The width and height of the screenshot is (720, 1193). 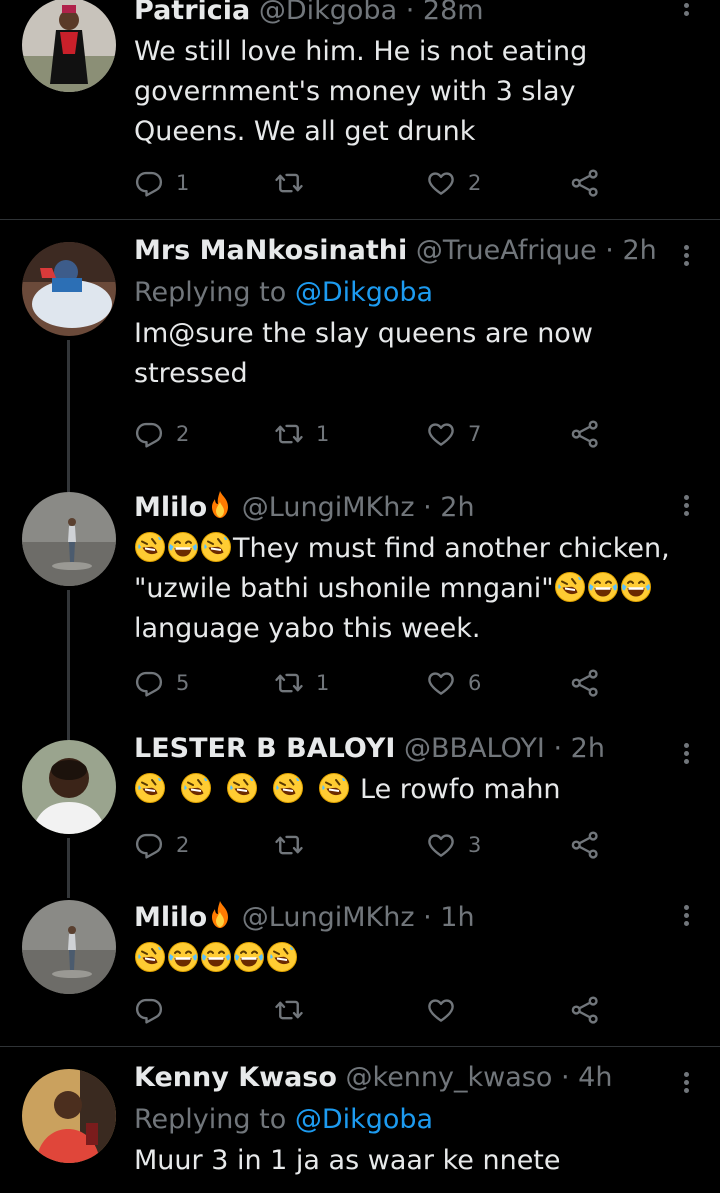 I want to click on author-name: LESTER B BALOYI, so click(x=264, y=748).